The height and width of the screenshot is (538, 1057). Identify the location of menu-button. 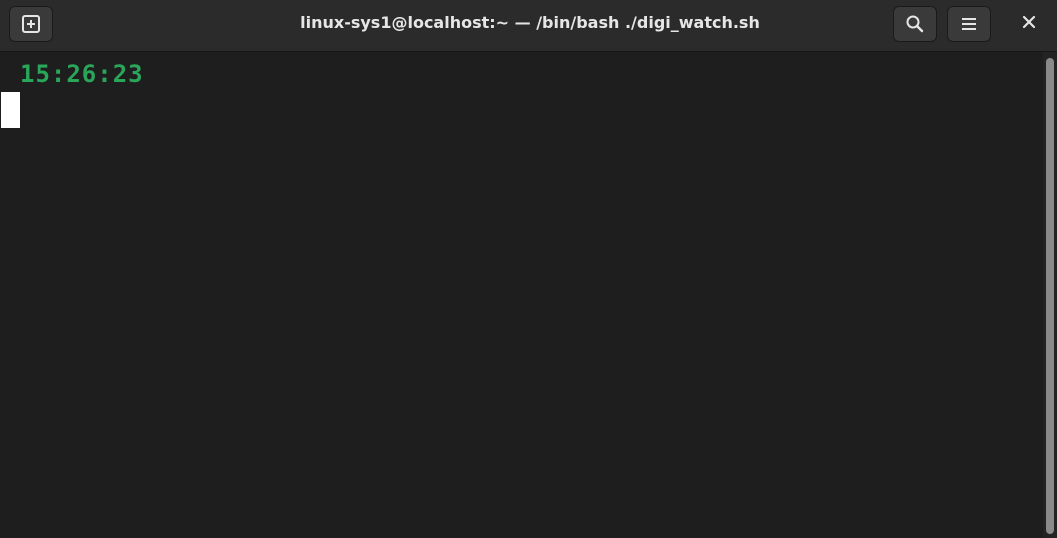
(969, 24).